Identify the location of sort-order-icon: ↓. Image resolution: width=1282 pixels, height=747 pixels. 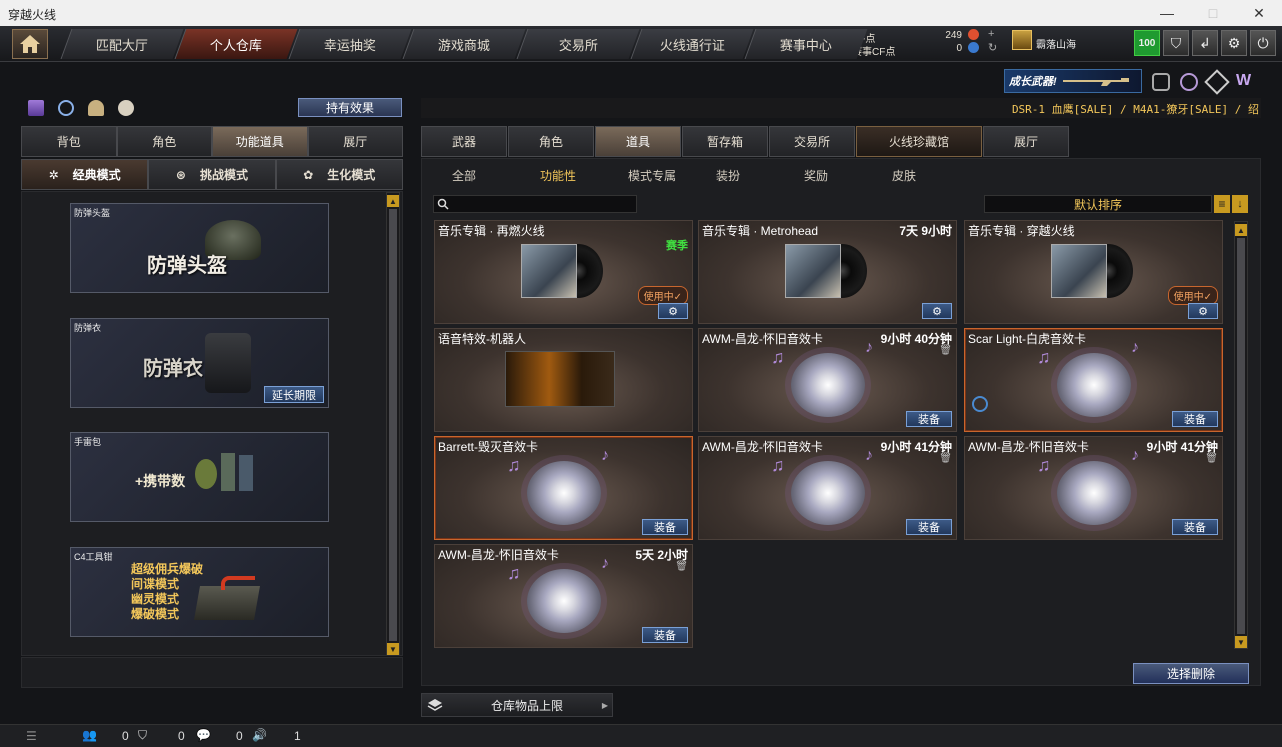
(1240, 204).